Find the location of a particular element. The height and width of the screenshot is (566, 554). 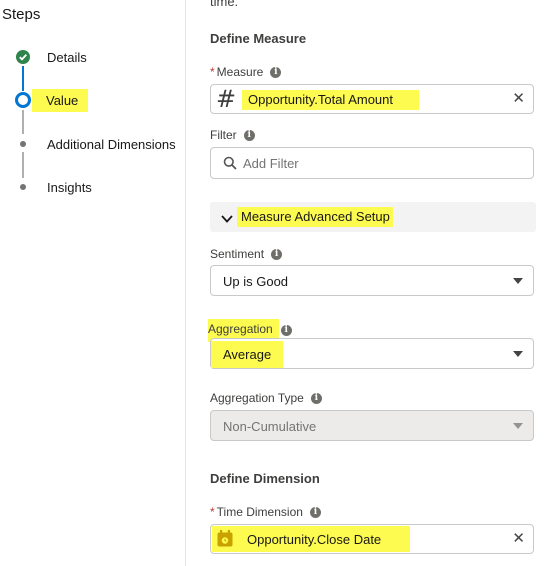

time-dimension-label: * Time Dimension i is located at coordinates (265, 512).